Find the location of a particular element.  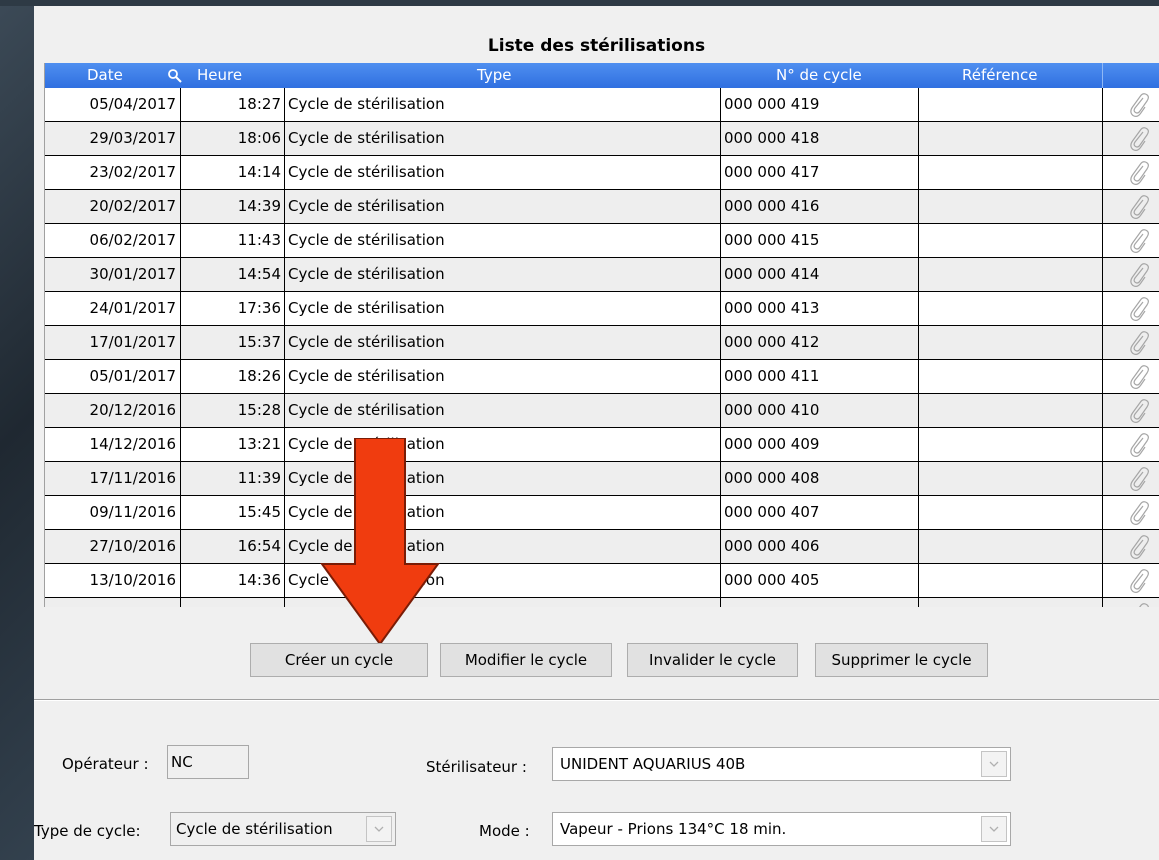

mode-select: Vapeur - Prions 134°C 18 min. is located at coordinates (781, 829).